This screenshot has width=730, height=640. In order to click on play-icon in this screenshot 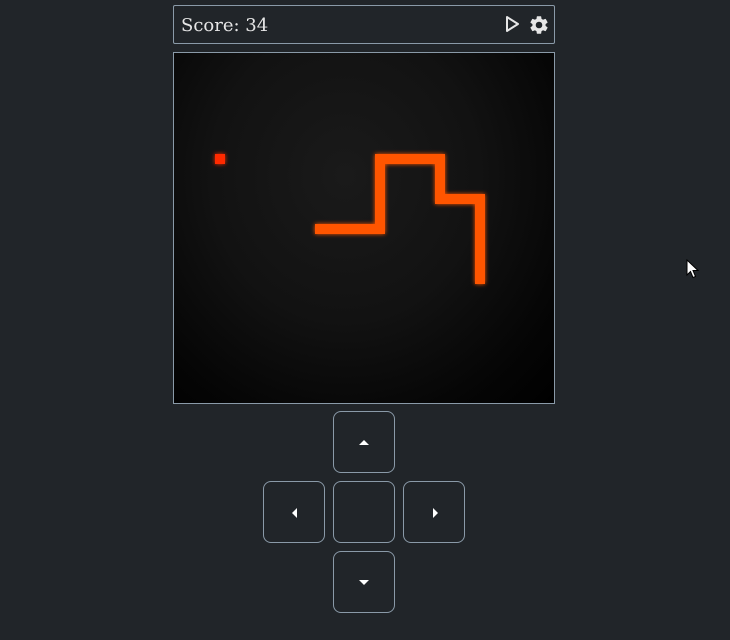, I will do `click(512, 24)`.